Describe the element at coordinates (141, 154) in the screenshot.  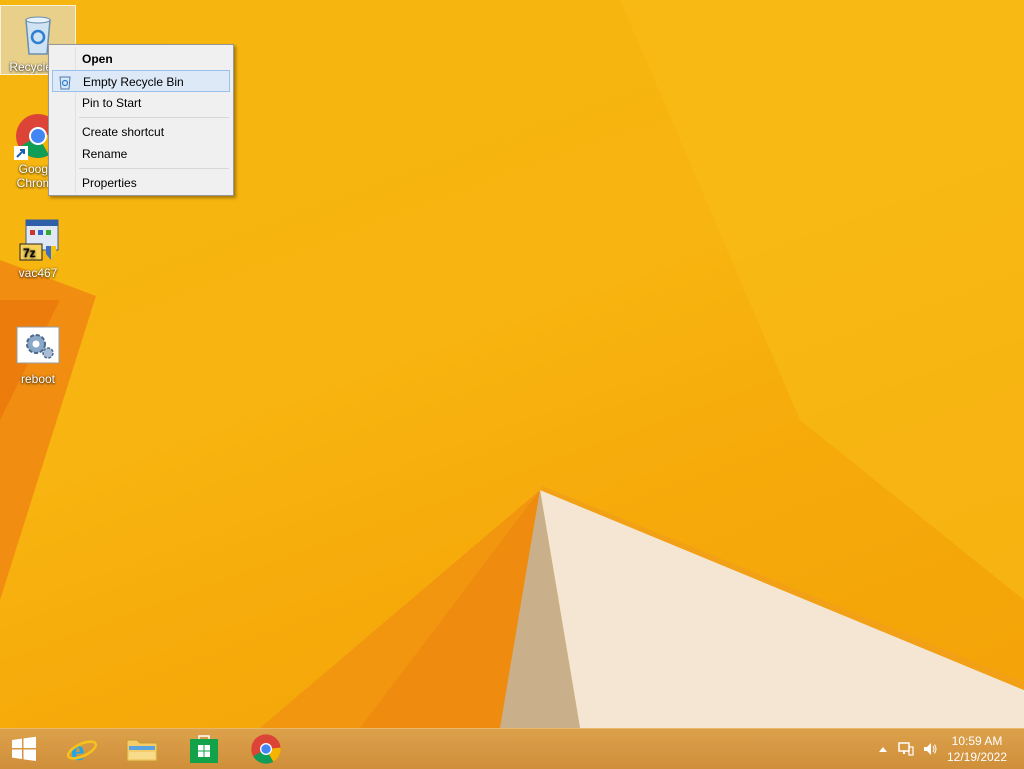
I see `menu-item-rename: Rename` at that location.